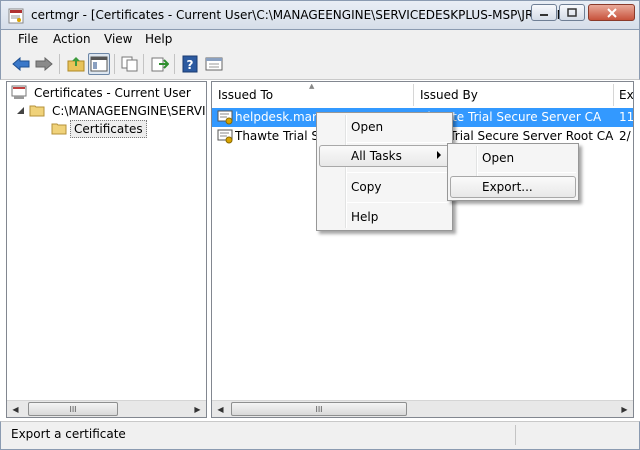 The image size is (640, 450). I want to click on submenu-arrow-icon, so click(439, 155).